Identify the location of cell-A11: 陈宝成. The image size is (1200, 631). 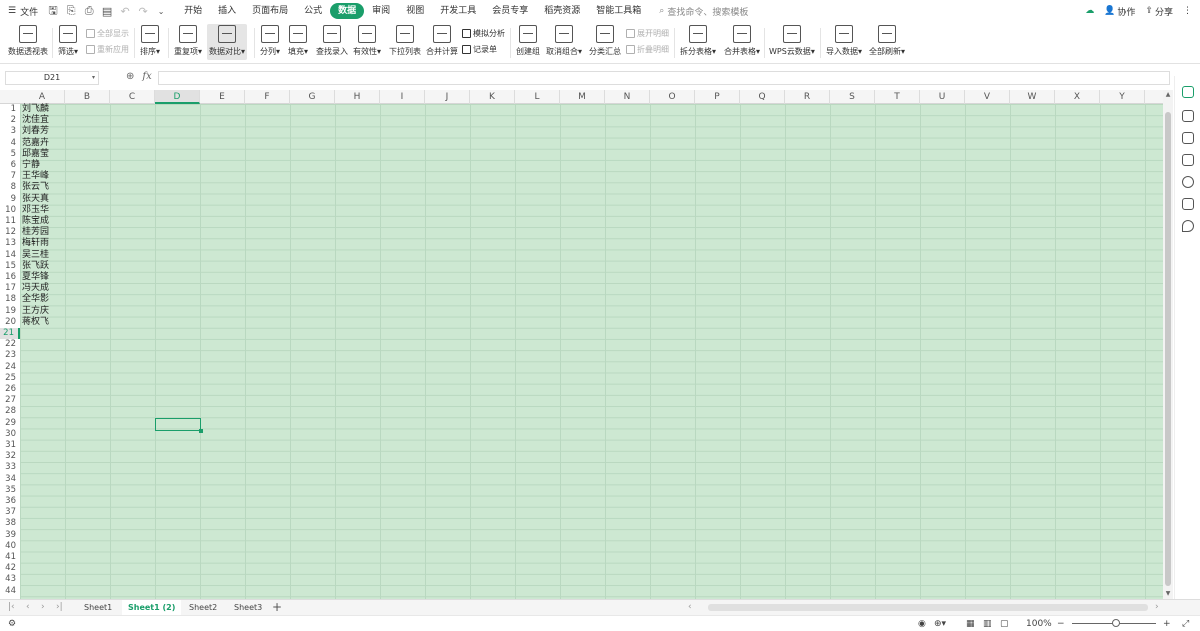
(44, 221).